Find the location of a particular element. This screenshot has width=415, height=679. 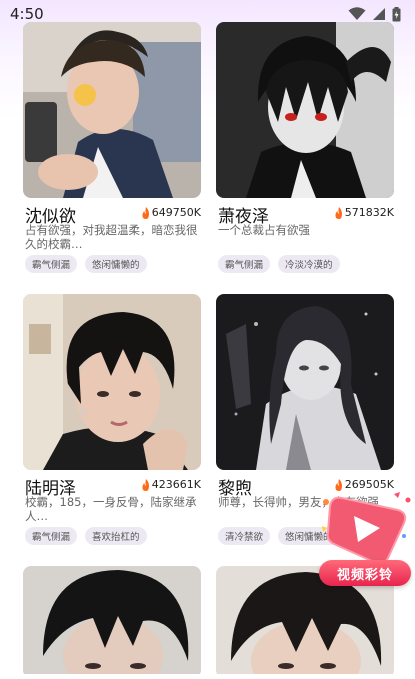

tag: 喜欢抬杠的 is located at coordinates (116, 536).